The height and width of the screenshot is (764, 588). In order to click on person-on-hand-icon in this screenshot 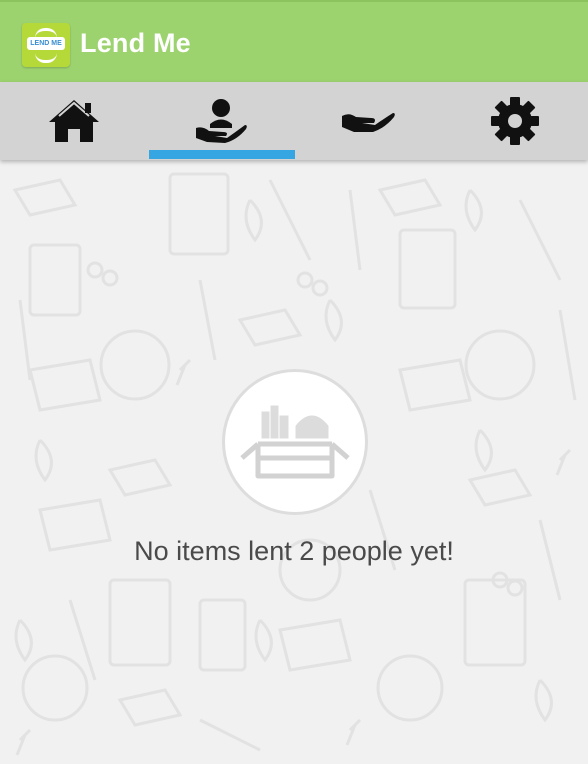, I will do `click(221, 121)`.